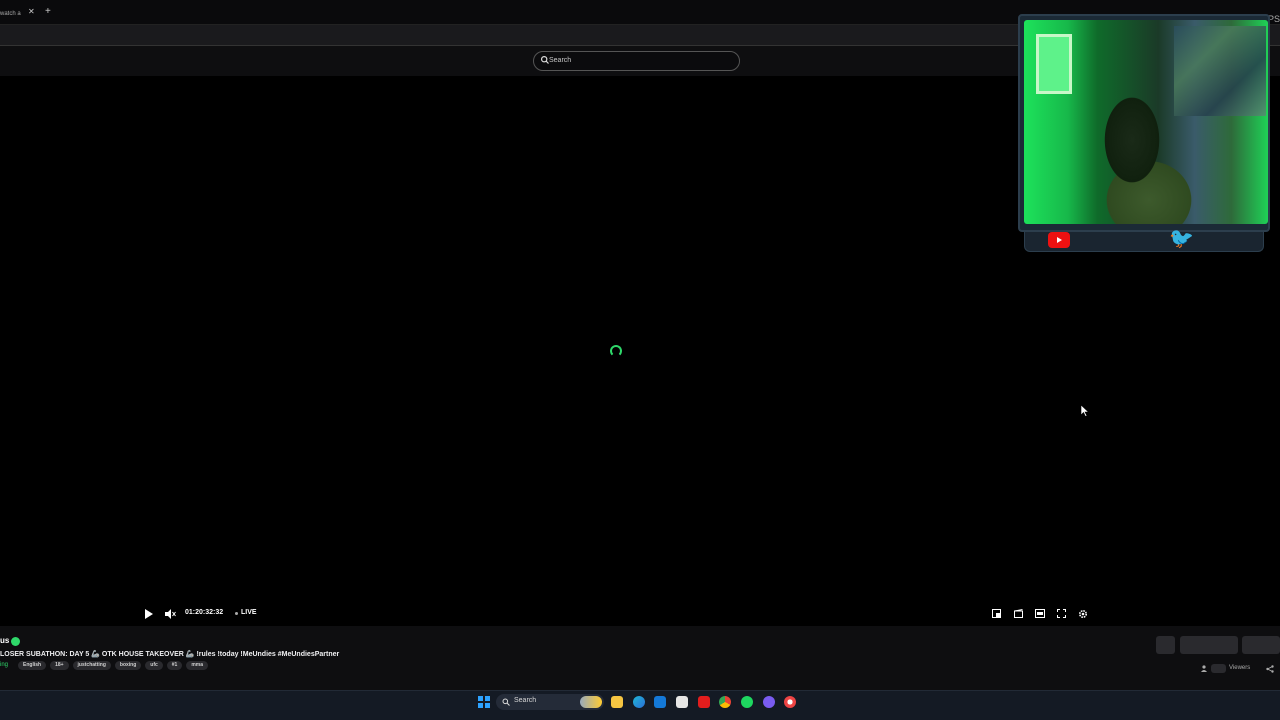 Image resolution: width=1280 pixels, height=720 pixels. What do you see at coordinates (59, 665) in the screenshot?
I see `tag: 18+` at bounding box center [59, 665].